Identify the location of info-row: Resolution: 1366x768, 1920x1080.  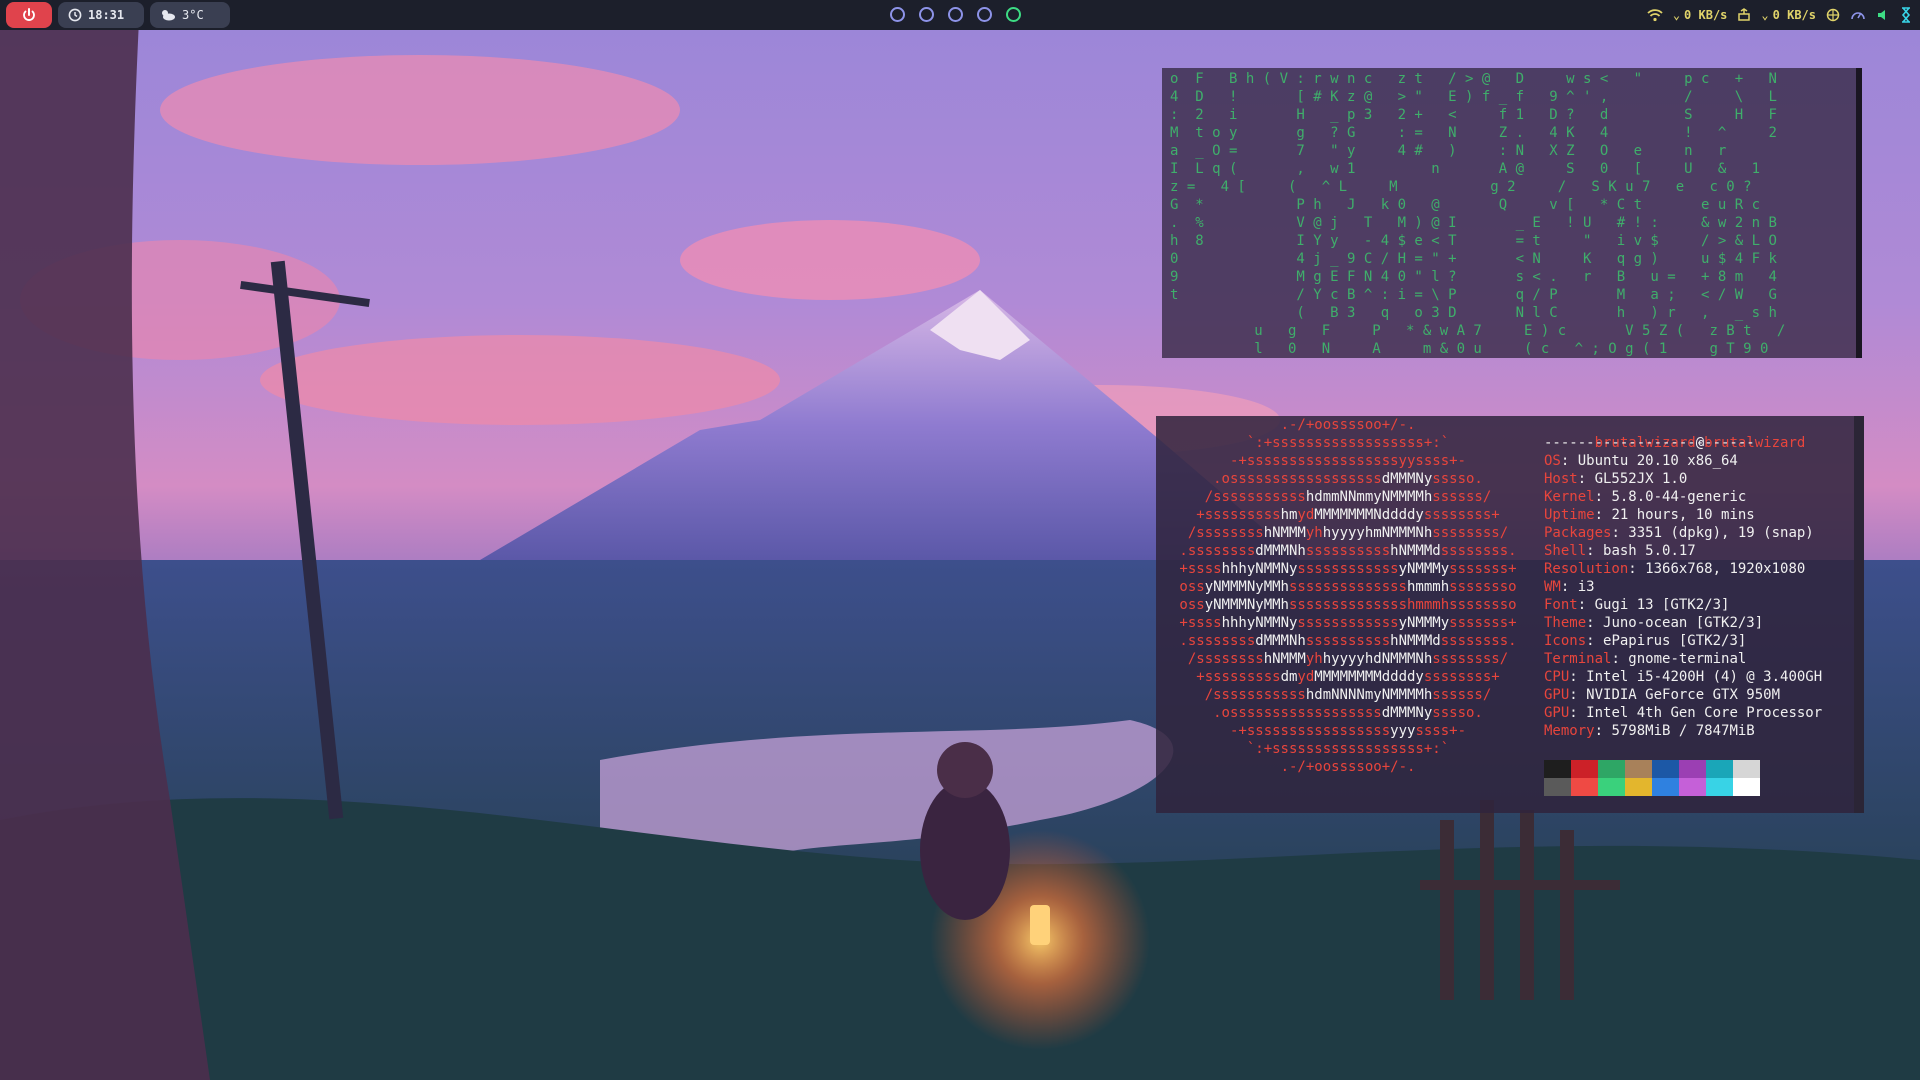
(1699, 569).